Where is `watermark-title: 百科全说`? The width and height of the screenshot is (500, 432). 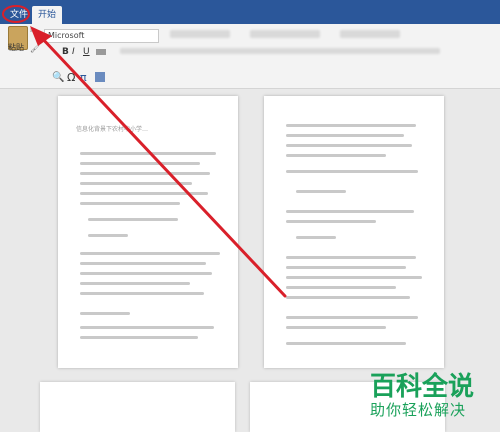
watermark-title: 百科全说 is located at coordinates (422, 387).